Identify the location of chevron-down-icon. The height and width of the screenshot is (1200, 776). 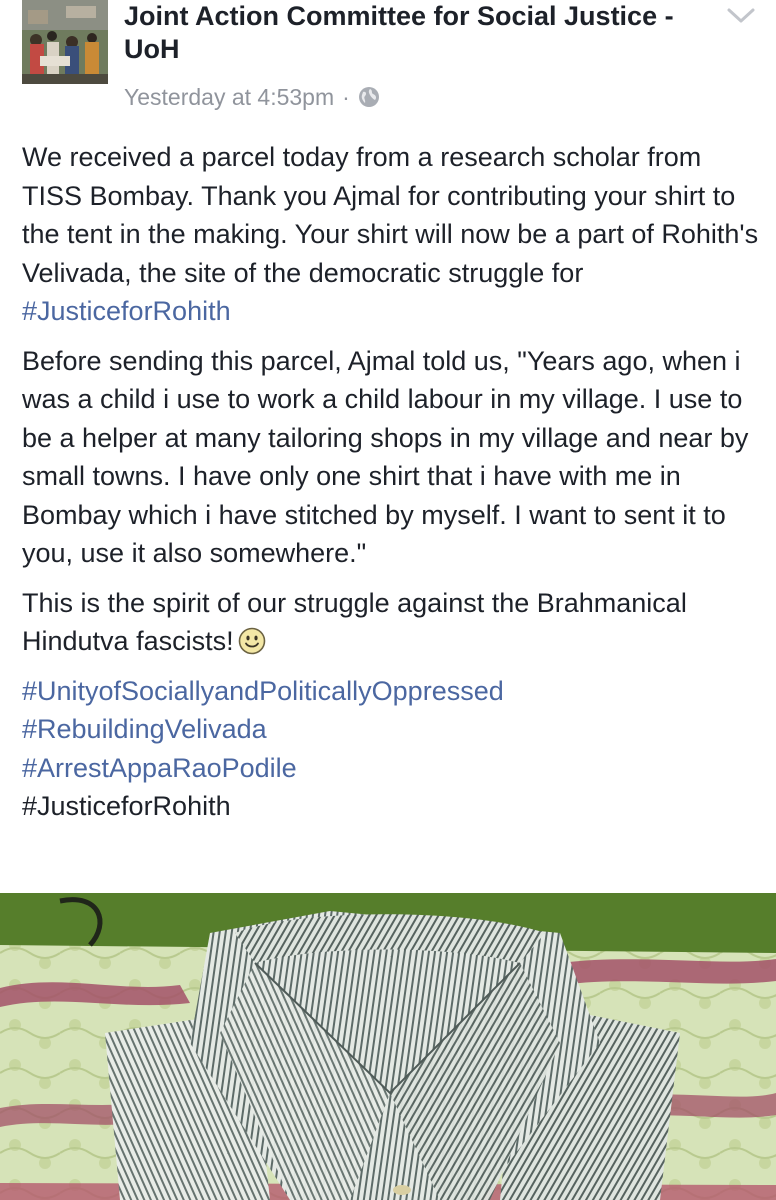
(741, 16).